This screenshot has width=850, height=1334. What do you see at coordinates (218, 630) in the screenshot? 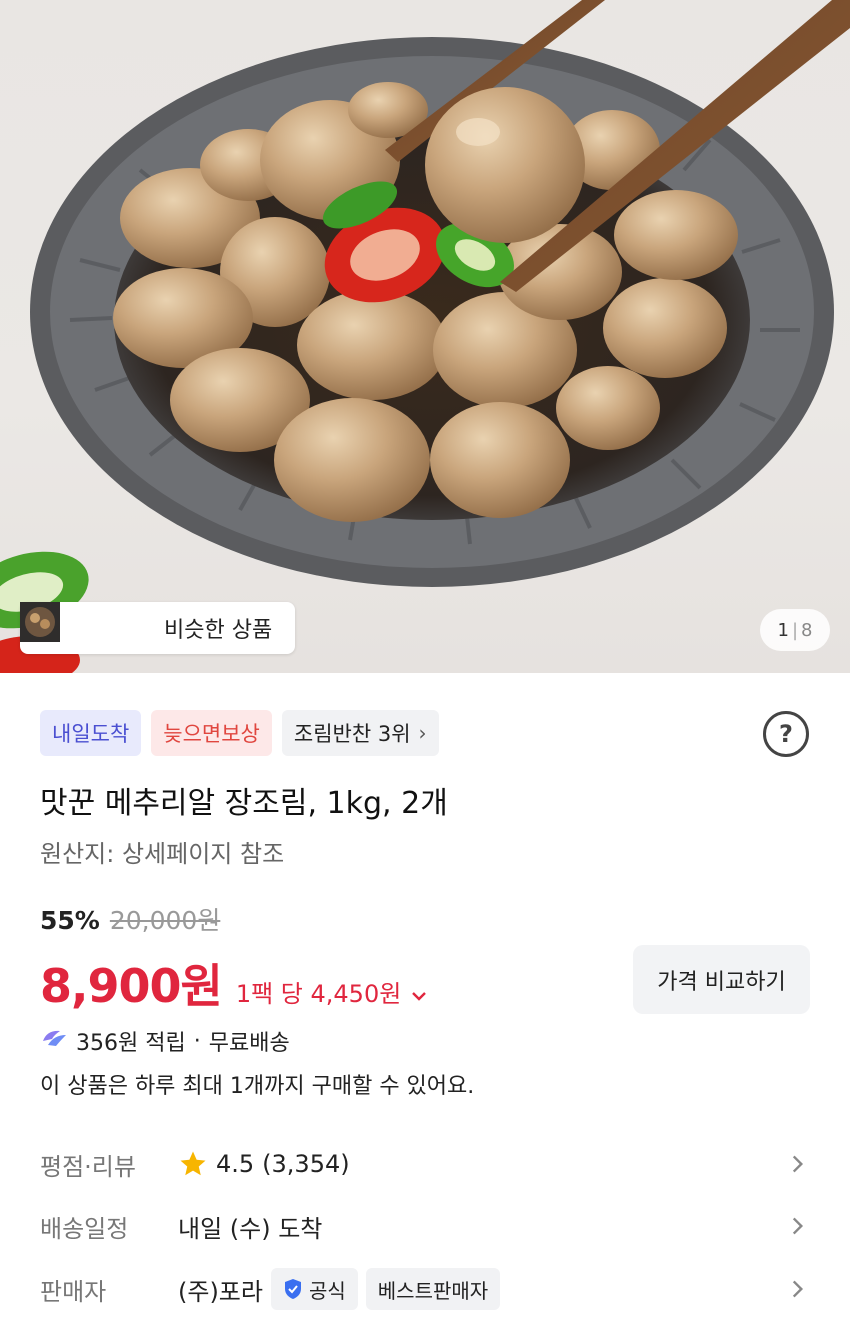
I see `similar-products-label: 비슷한 상품` at bounding box center [218, 630].